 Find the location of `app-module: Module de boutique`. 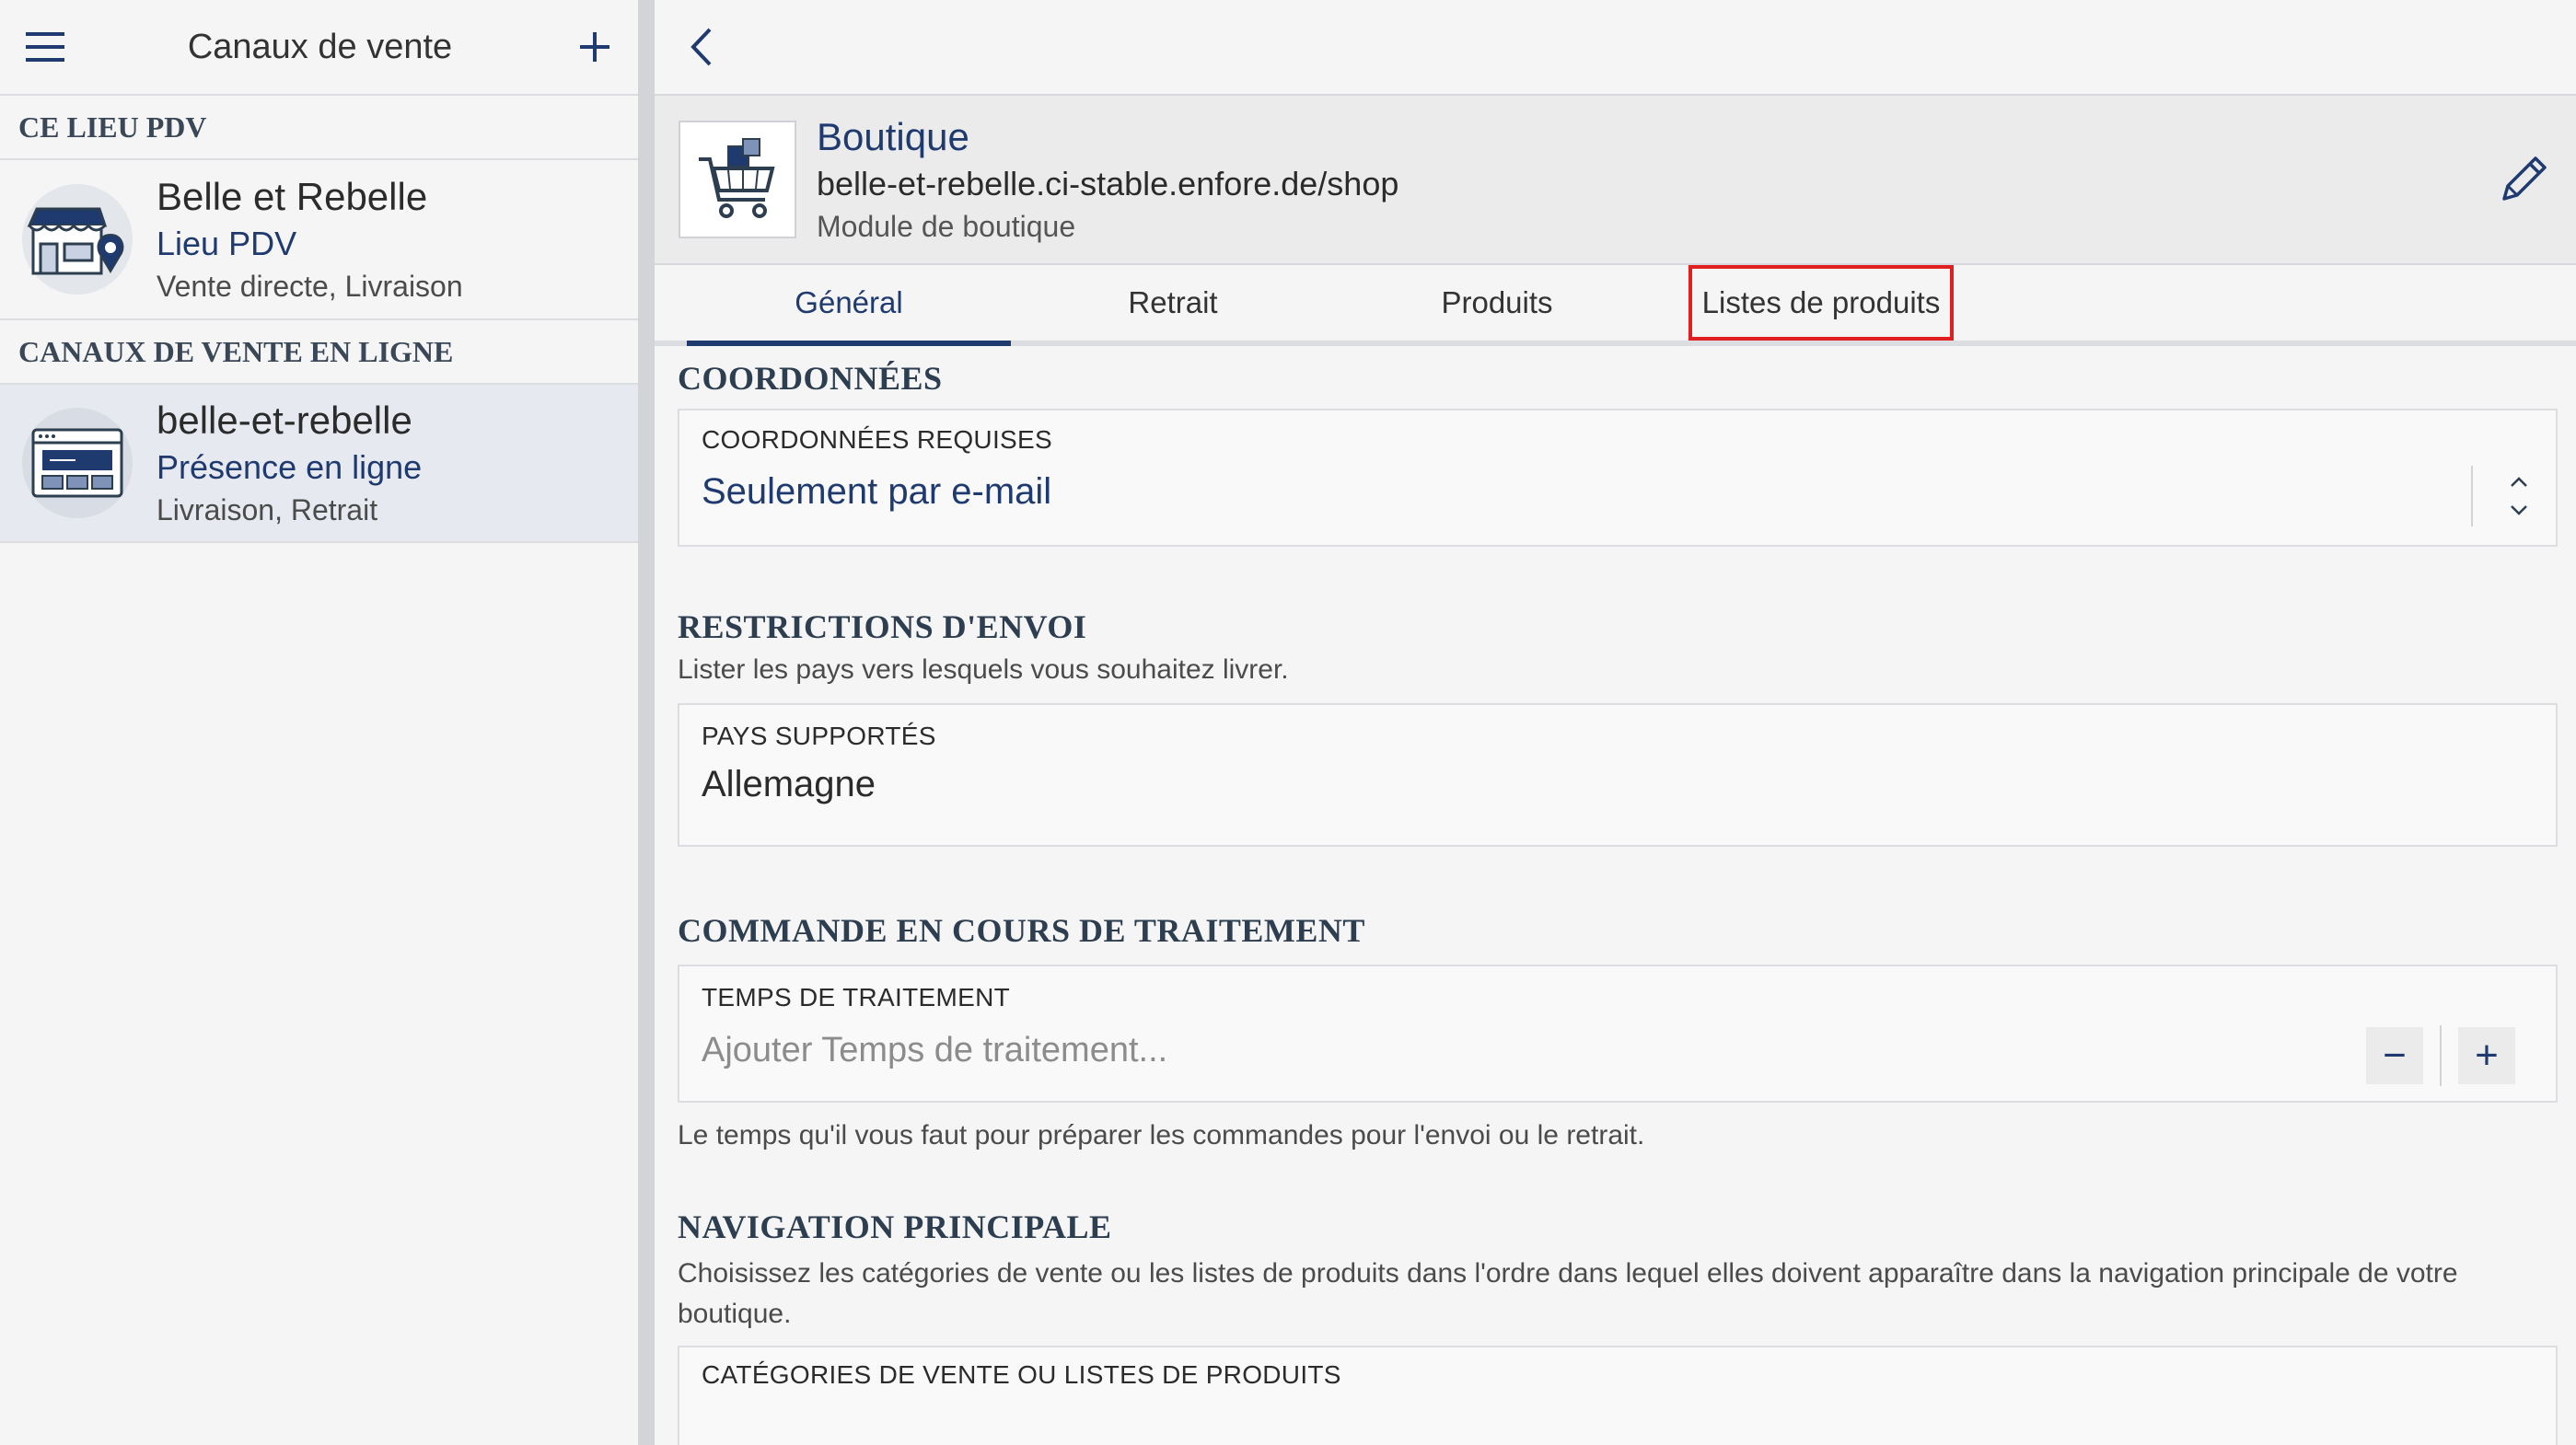

app-module: Module de boutique is located at coordinates (946, 226).